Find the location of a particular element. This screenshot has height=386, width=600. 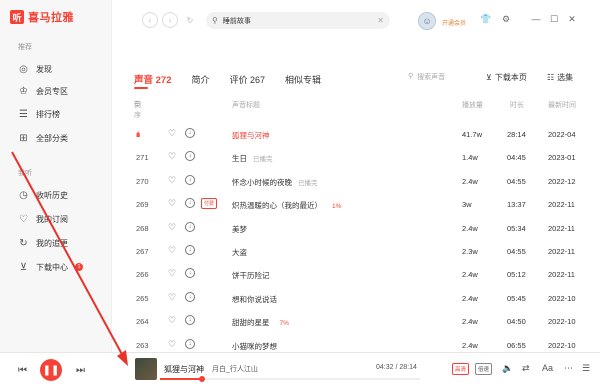

download-page-button: ⊻ 下载本页 is located at coordinates (506, 77).